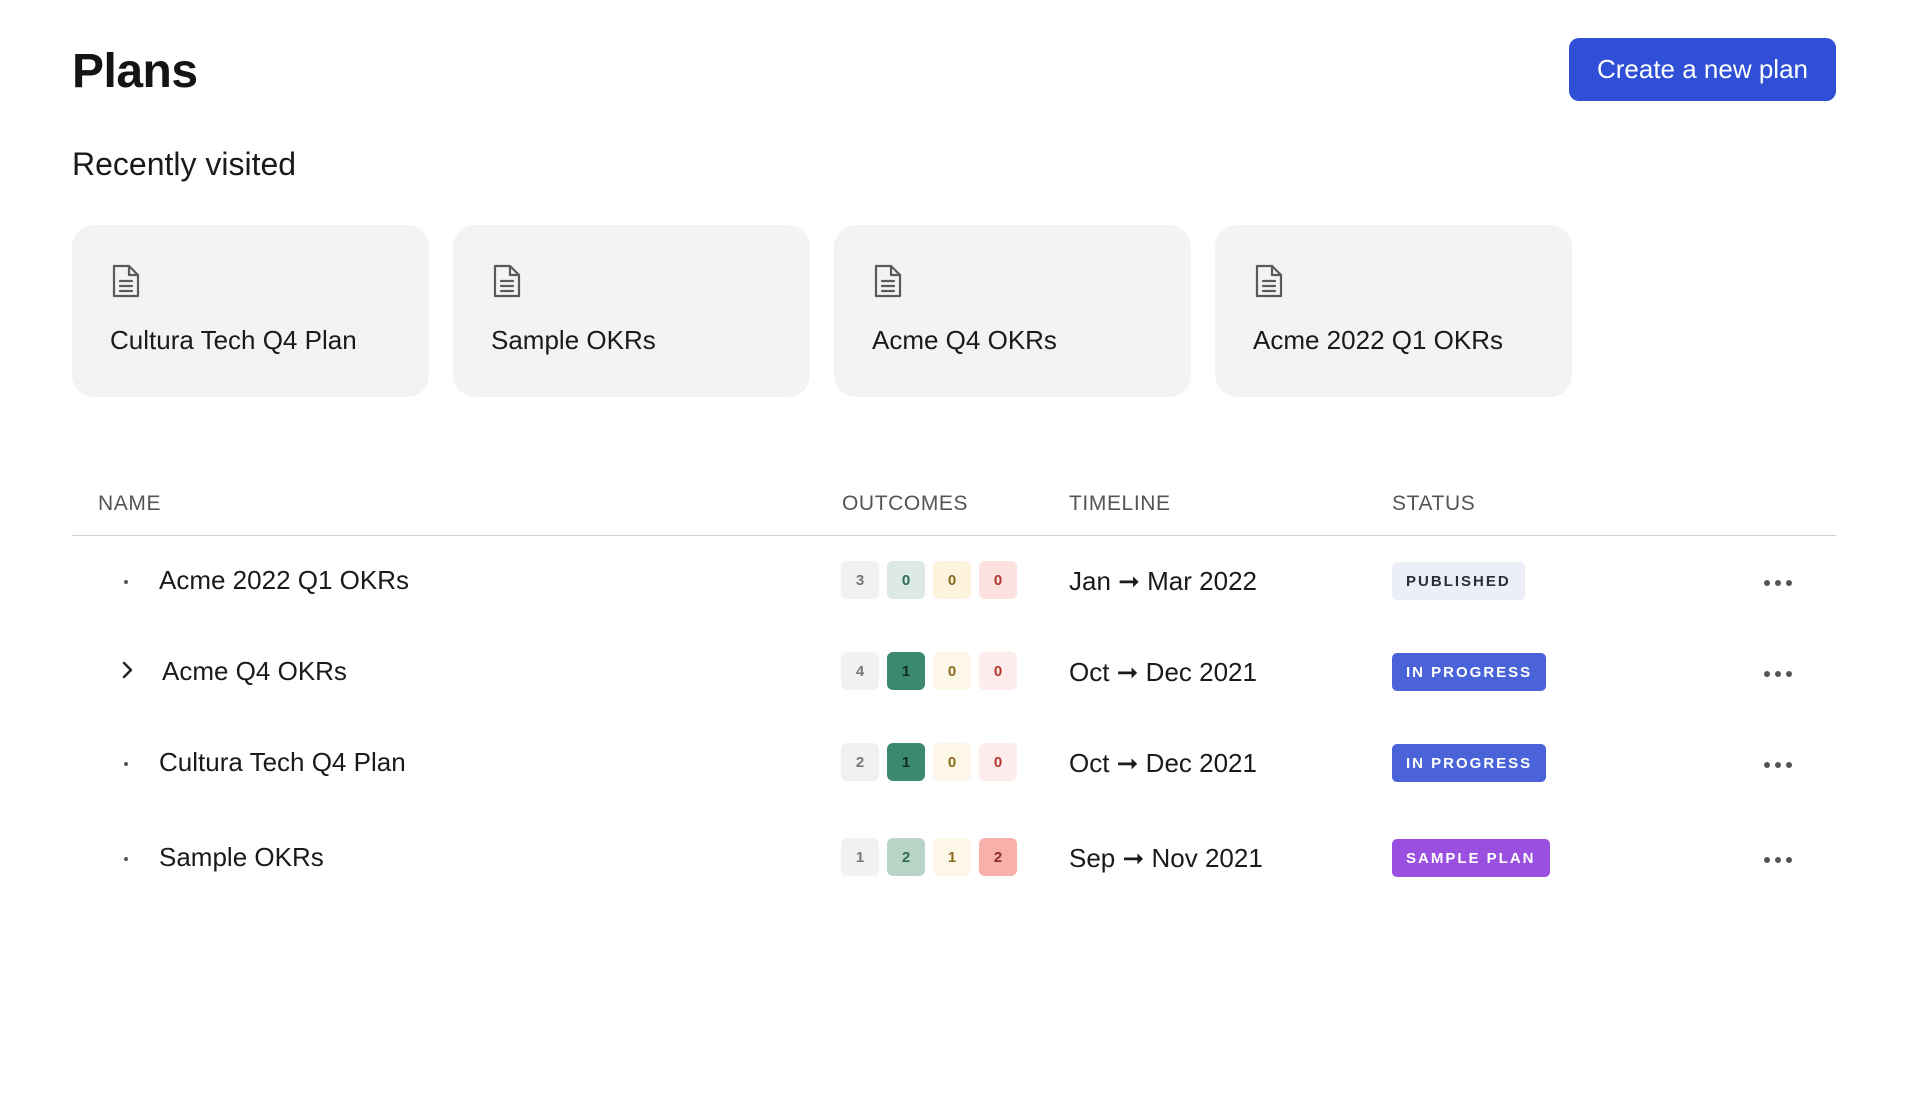 This screenshot has width=1908, height=1096. What do you see at coordinates (1458, 581) in the screenshot?
I see `status-badge: PUBLISHED` at bounding box center [1458, 581].